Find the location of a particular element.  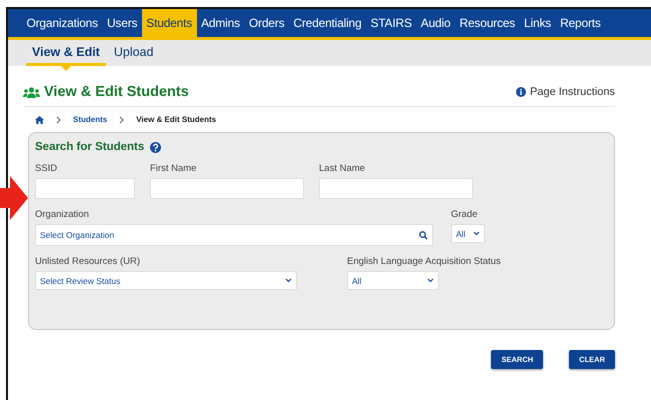

page-title: View & Edit Students is located at coordinates (116, 92).